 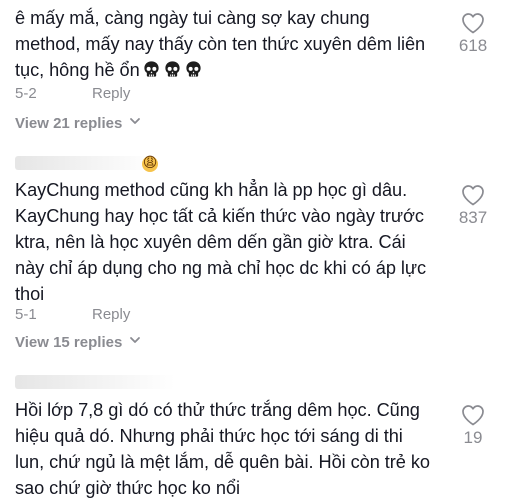 I want to click on like-control: 19, so click(x=473, y=426).